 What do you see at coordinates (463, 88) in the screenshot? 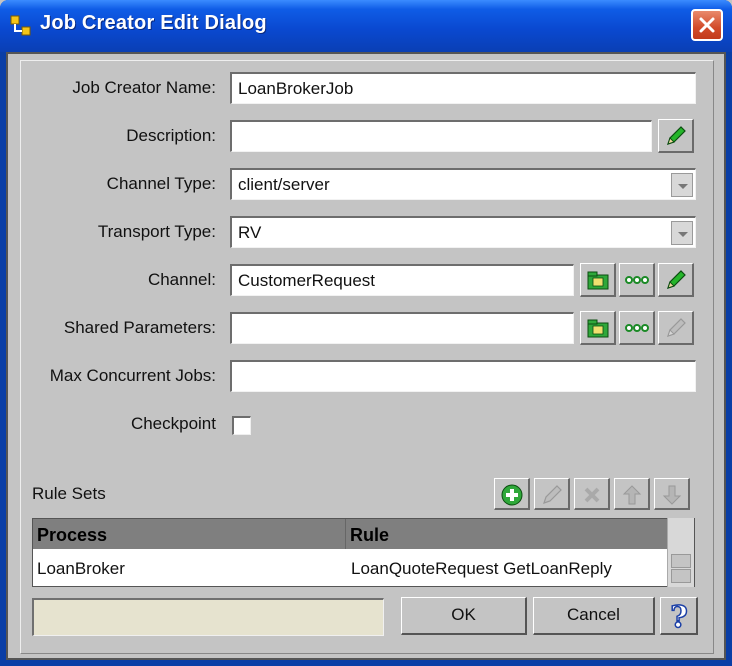
I see `job-creator-name-input: LoanBrokerJob` at bounding box center [463, 88].